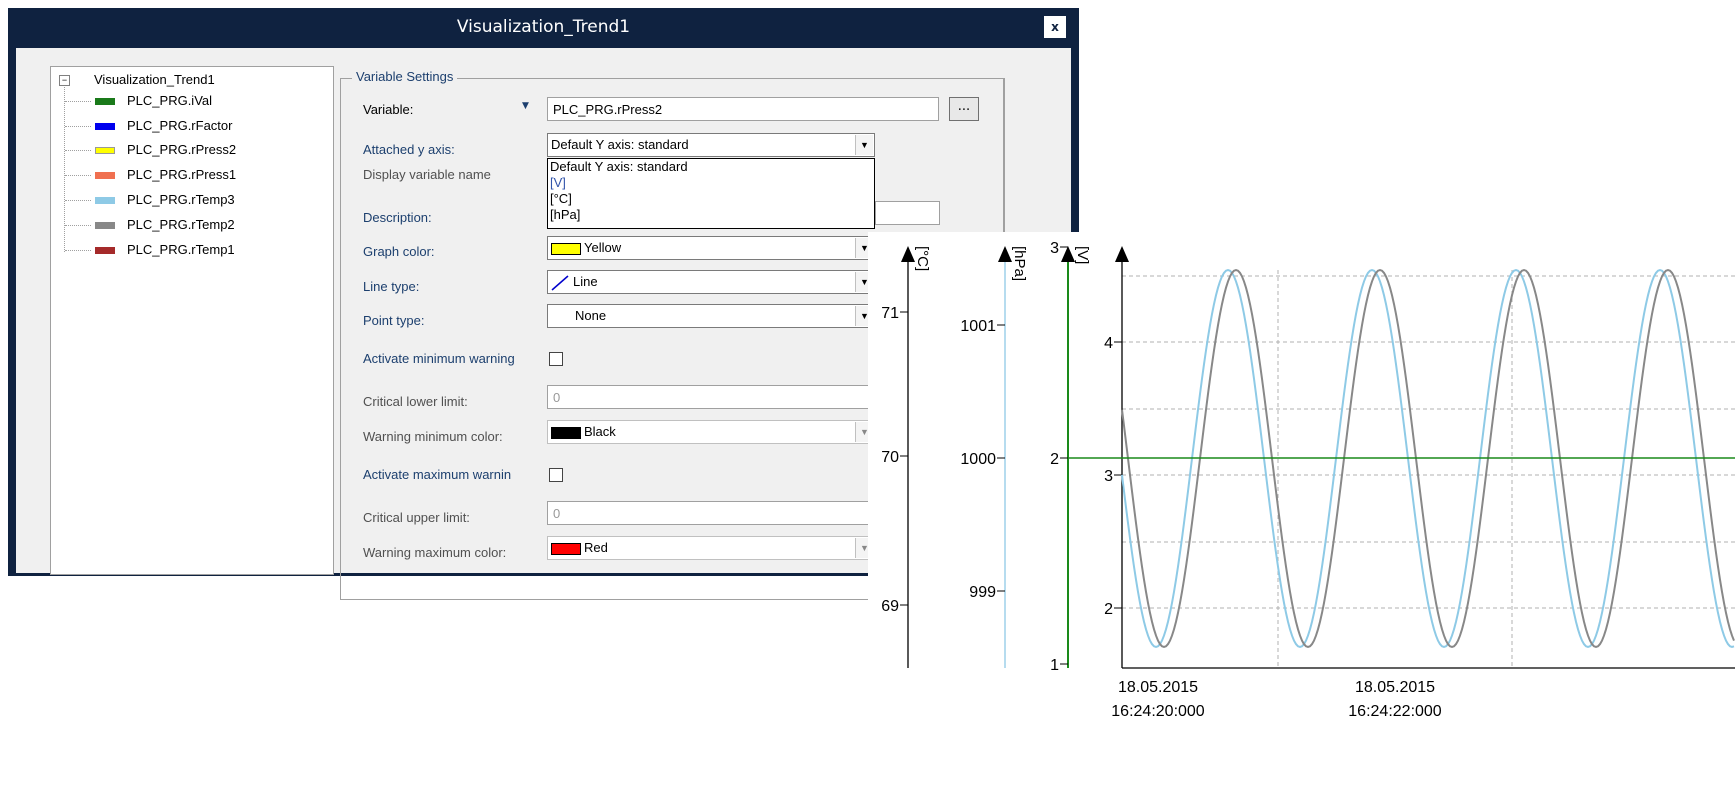 The width and height of the screenshot is (1735, 797). Describe the element at coordinates (1054, 665) in the screenshot. I see `y-tick-label: 1` at that location.